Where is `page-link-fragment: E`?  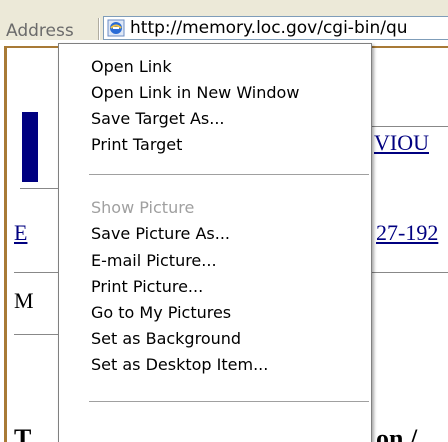 page-link-fragment: E is located at coordinates (20, 233).